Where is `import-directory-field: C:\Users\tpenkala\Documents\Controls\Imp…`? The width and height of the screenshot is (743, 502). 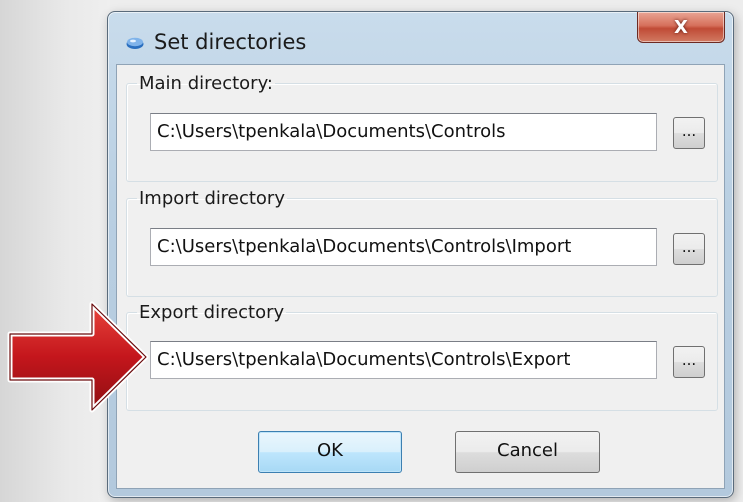
import-directory-field: C:\Users\tpenkala\Documents\Controls\Imp… is located at coordinates (403, 247).